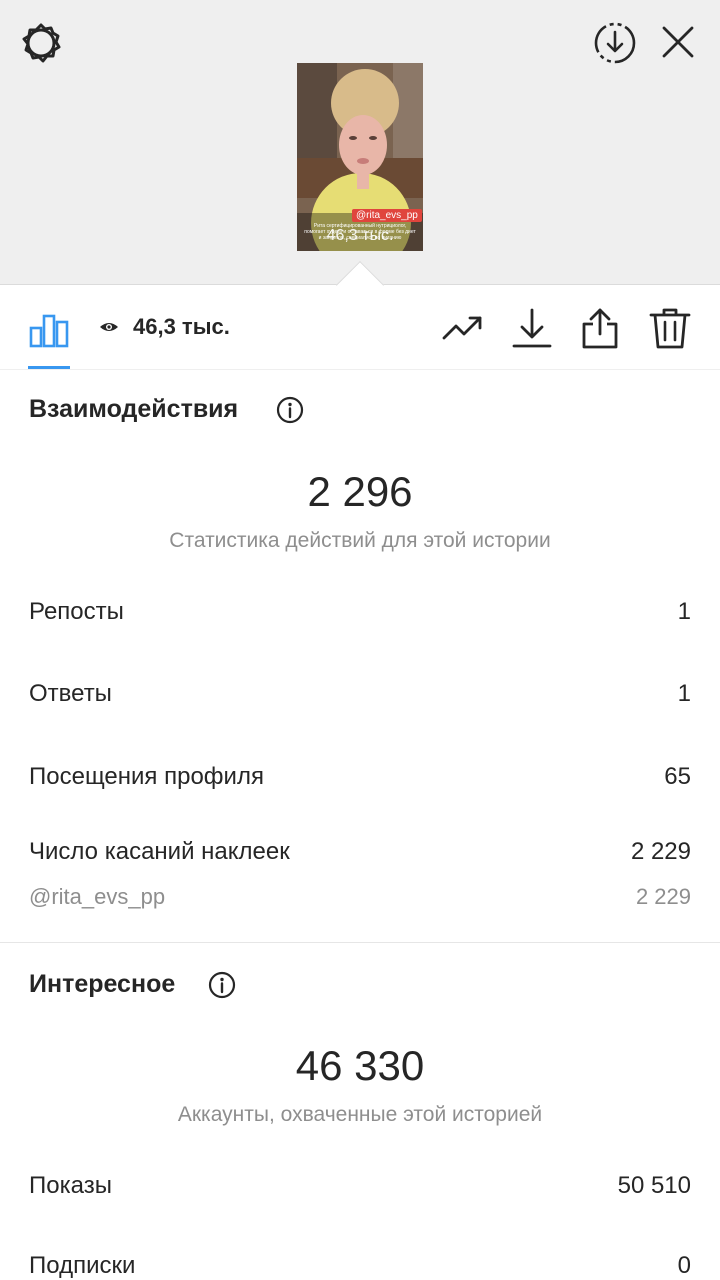  Describe the element at coordinates (109, 327) in the screenshot. I see `eye-icon` at that location.